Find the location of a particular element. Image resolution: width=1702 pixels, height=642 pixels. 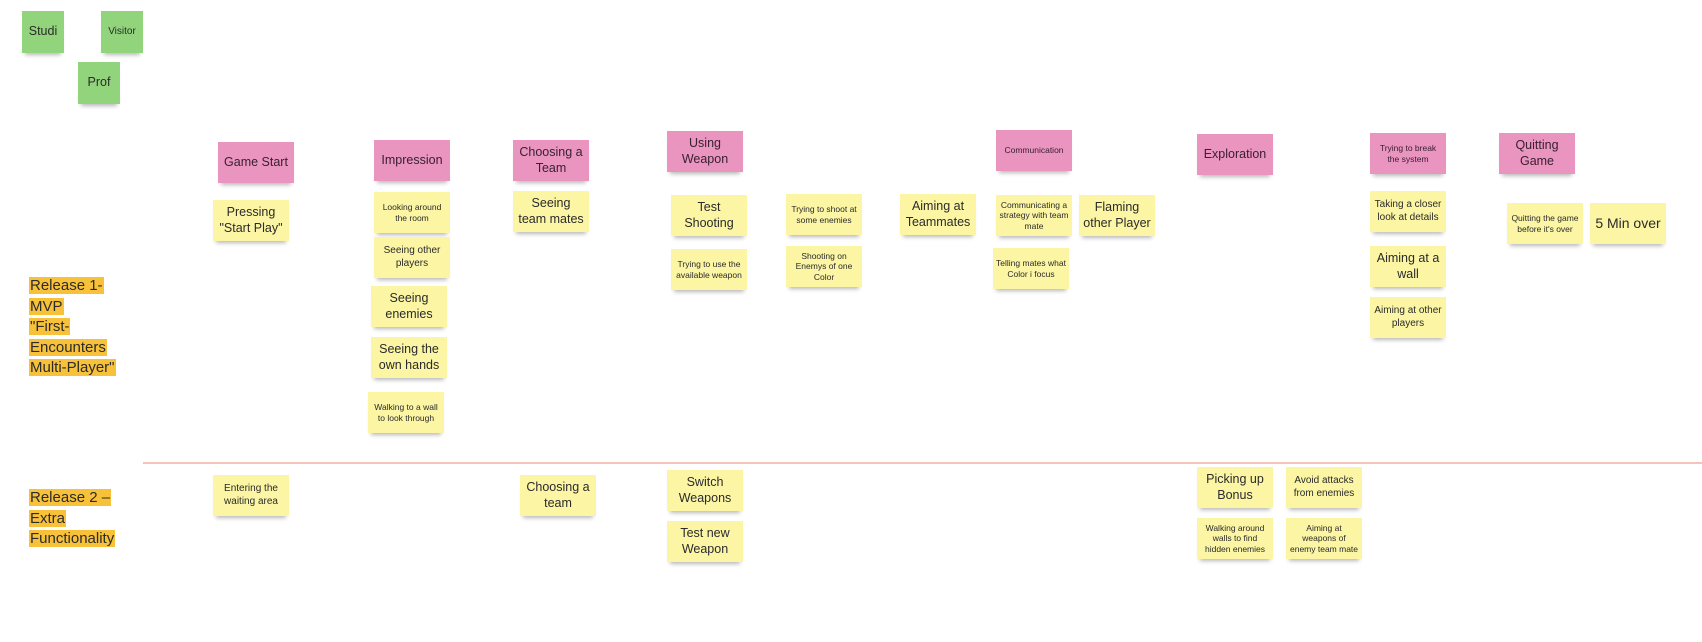

activity-quitting-game: Quitting Game is located at coordinates (1537, 153).